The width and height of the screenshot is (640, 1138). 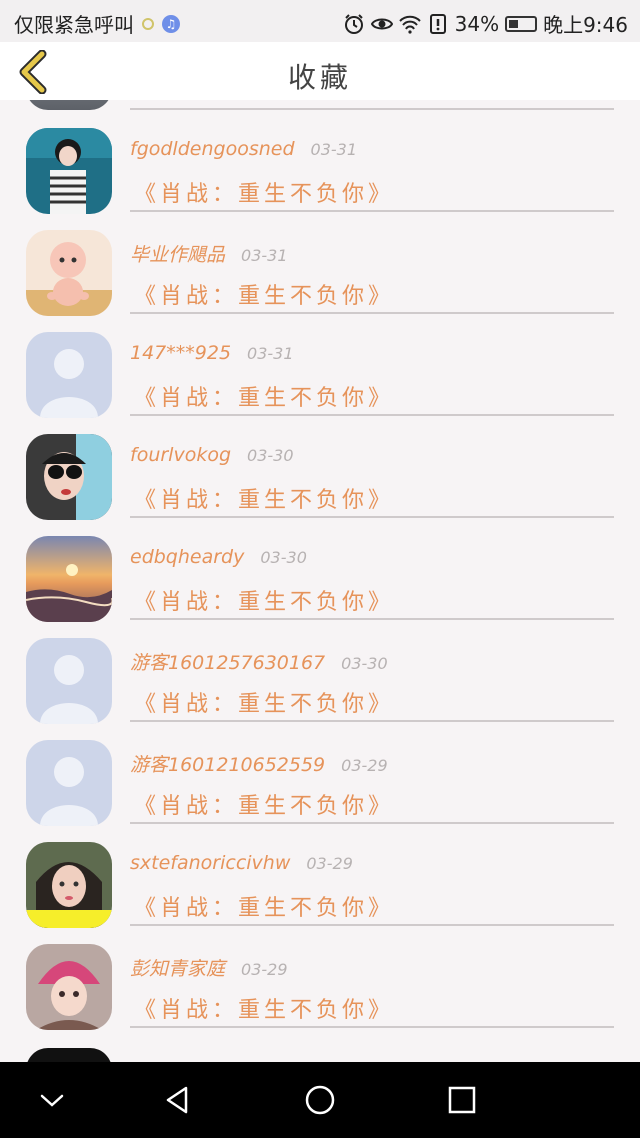 I want to click on wifi-icon, so click(x=409, y=24).